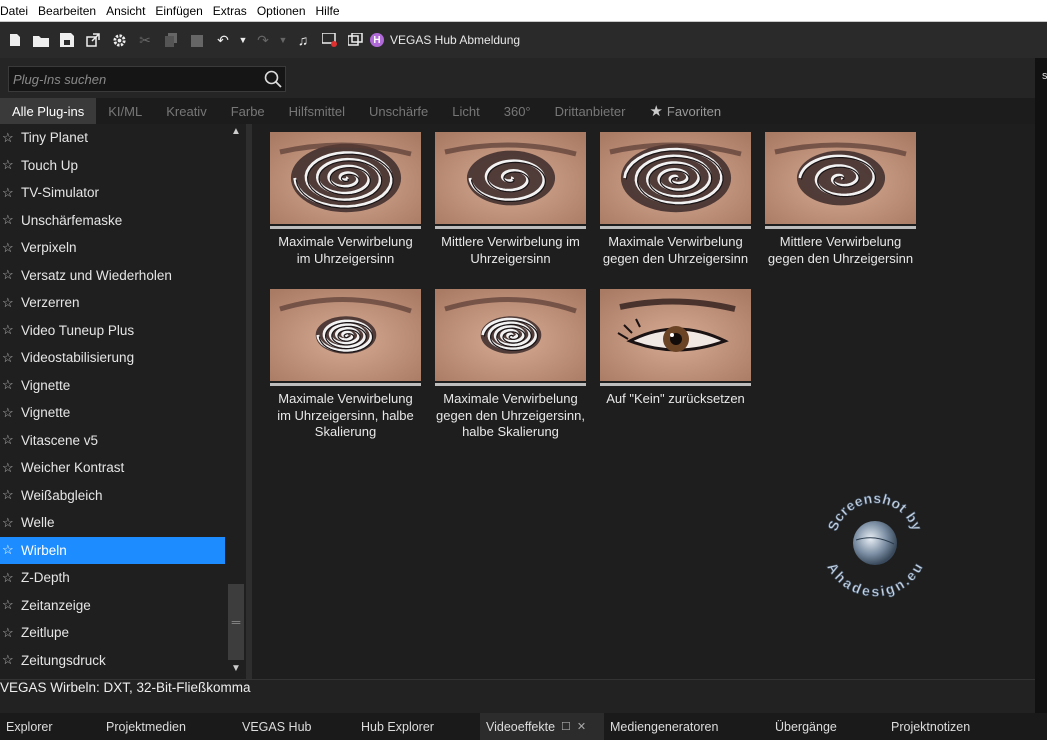  Describe the element at coordinates (128, 11) in the screenshot. I see `menu-ansicht: Ansicht` at that location.